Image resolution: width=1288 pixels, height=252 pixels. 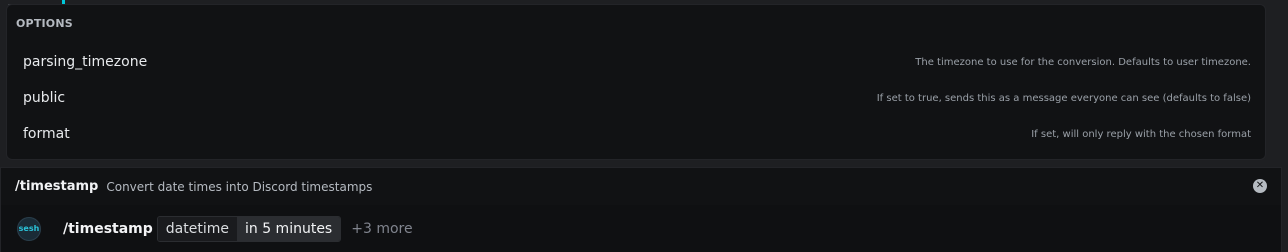 I want to click on param-datetime-pill: datetime in 5 minutes, so click(x=249, y=228).